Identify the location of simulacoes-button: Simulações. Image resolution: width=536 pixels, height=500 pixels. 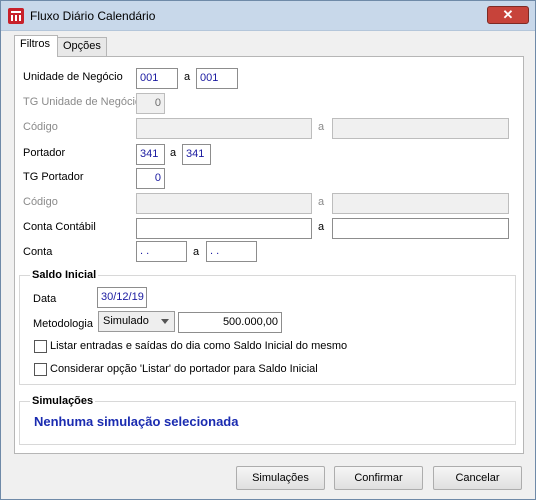
(280, 478).